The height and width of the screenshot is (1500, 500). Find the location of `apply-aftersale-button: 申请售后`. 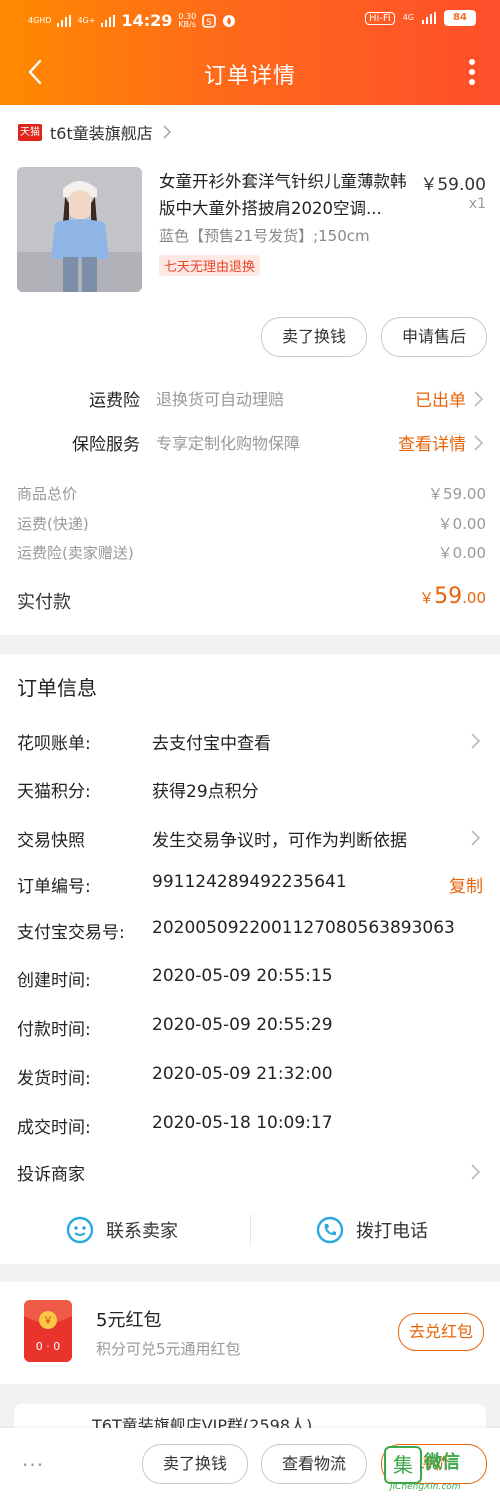

apply-aftersale-button: 申请售后 is located at coordinates (434, 337).